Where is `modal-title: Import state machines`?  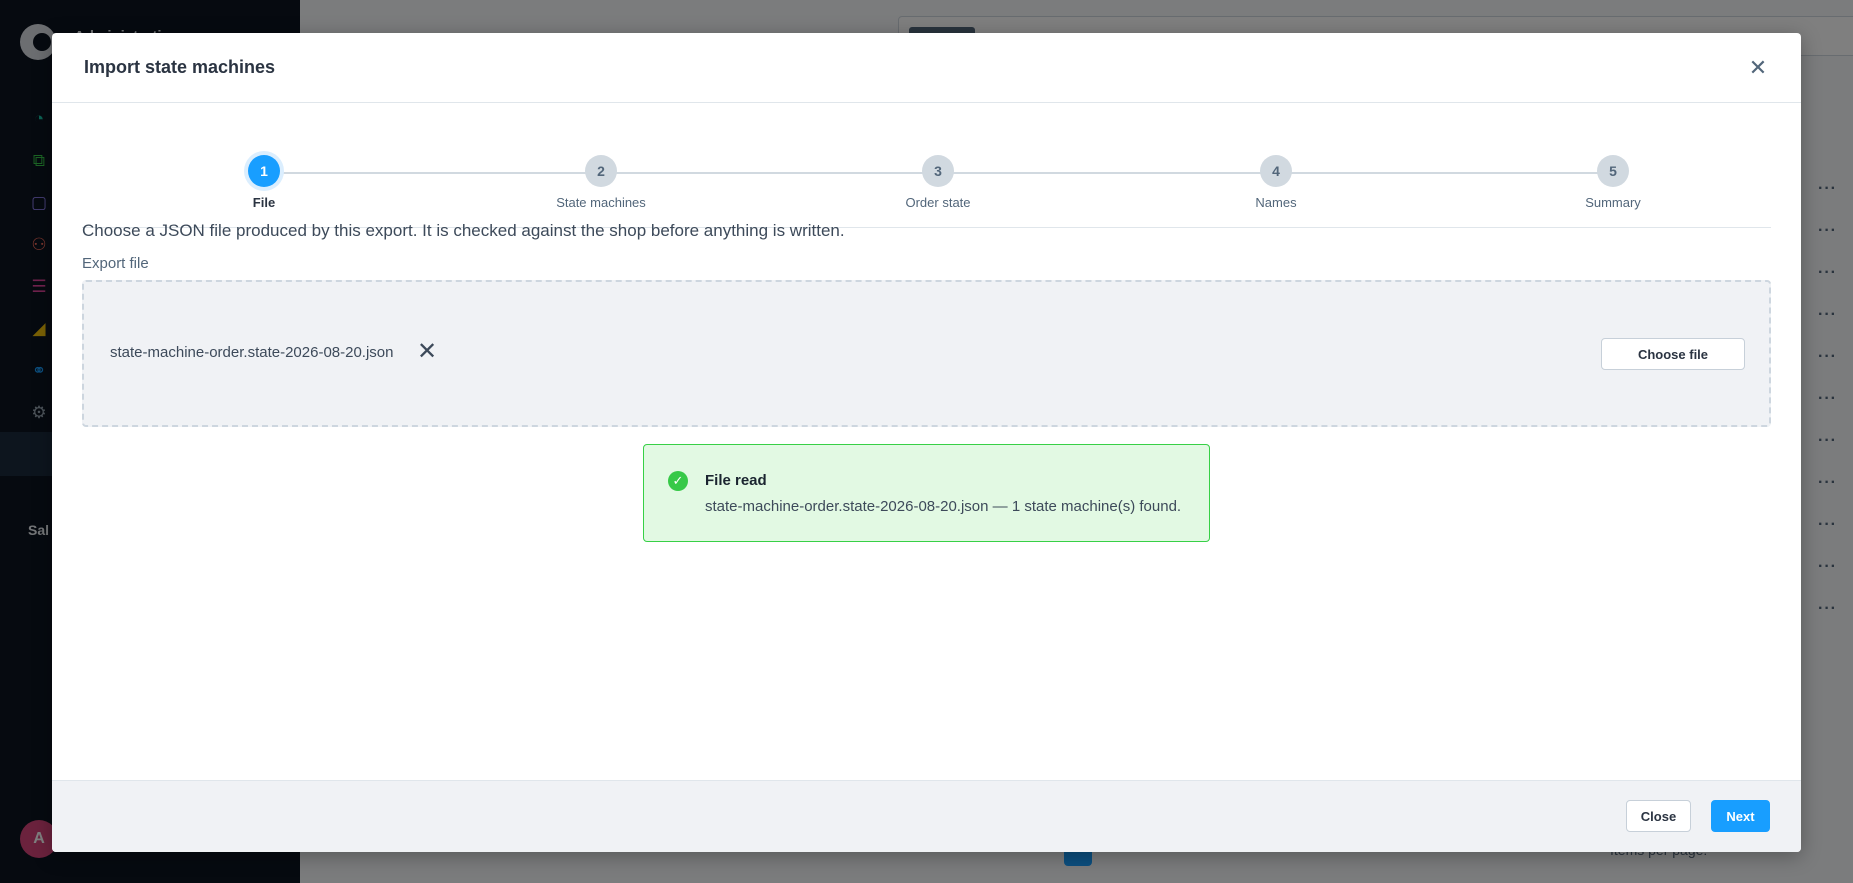 modal-title: Import state machines is located at coordinates (180, 67).